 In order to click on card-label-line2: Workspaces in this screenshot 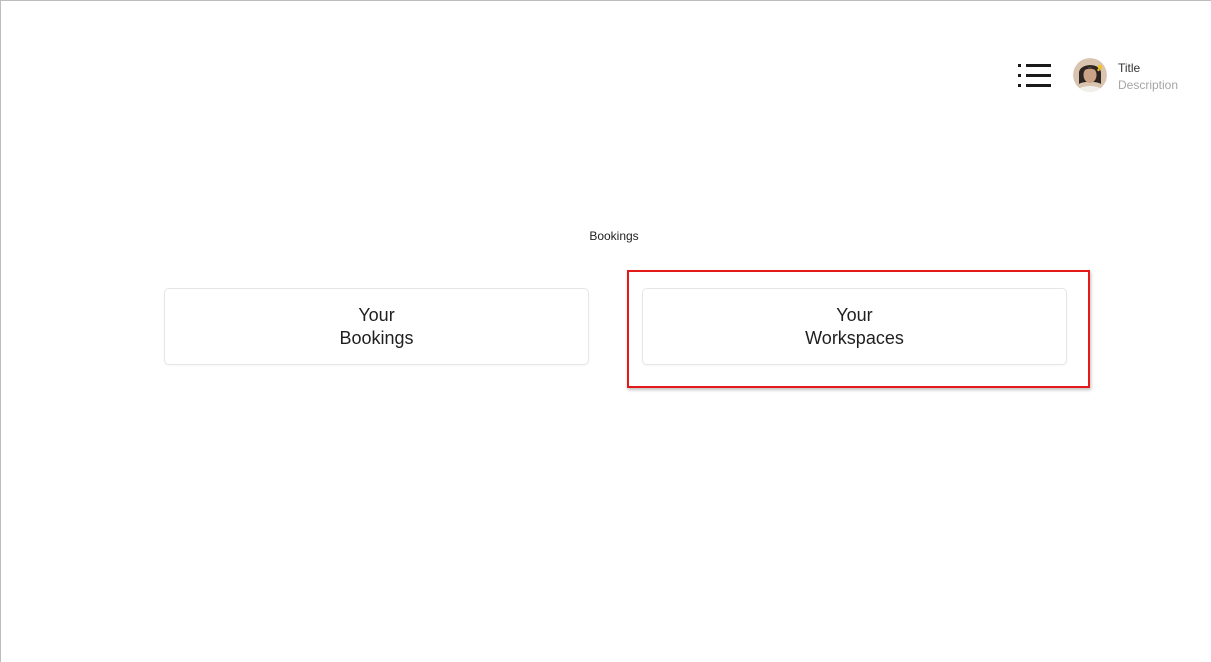, I will do `click(854, 337)`.